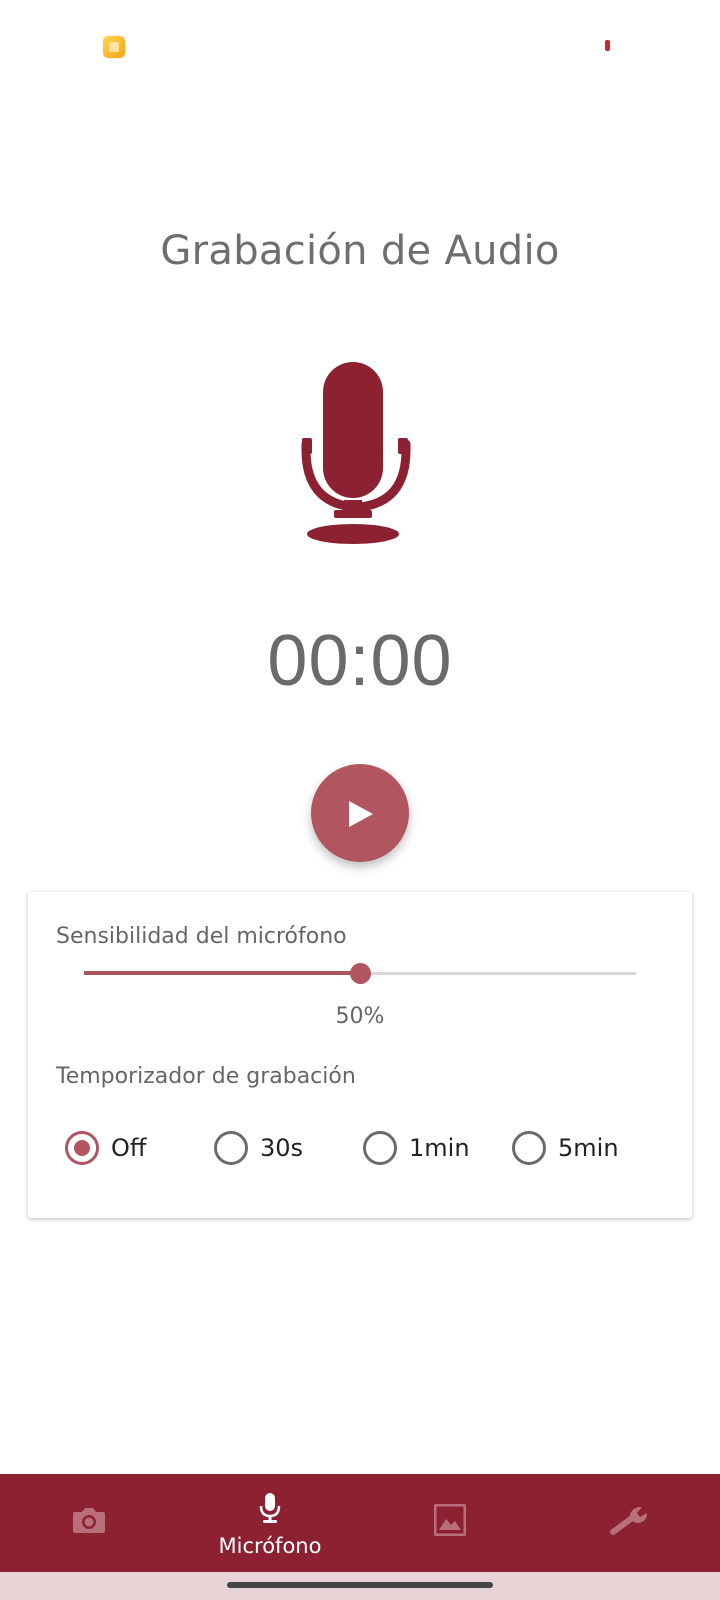 The height and width of the screenshot is (1600, 720). I want to click on timer-options: Off 30s 1min 5min, so click(360, 1148).